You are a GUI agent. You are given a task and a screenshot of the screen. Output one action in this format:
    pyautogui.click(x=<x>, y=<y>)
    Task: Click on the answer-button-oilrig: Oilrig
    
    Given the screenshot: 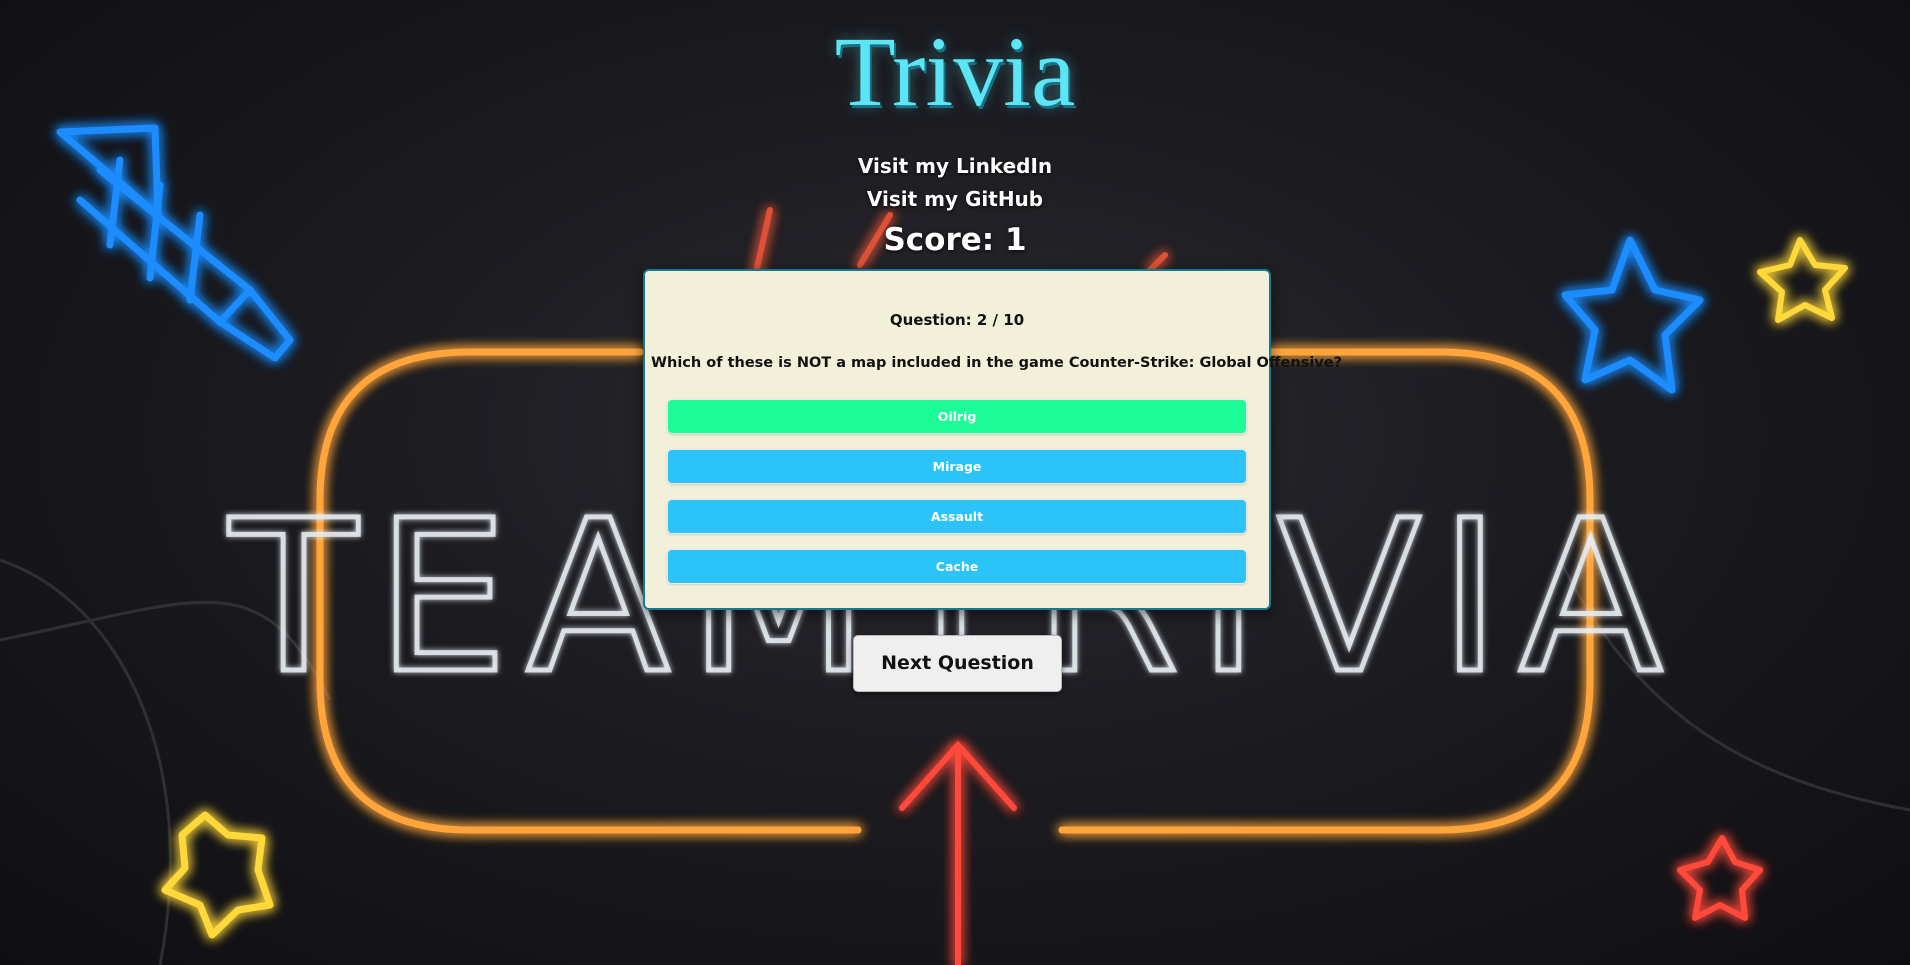 What is the action you would take?
    pyautogui.click(x=957, y=416)
    